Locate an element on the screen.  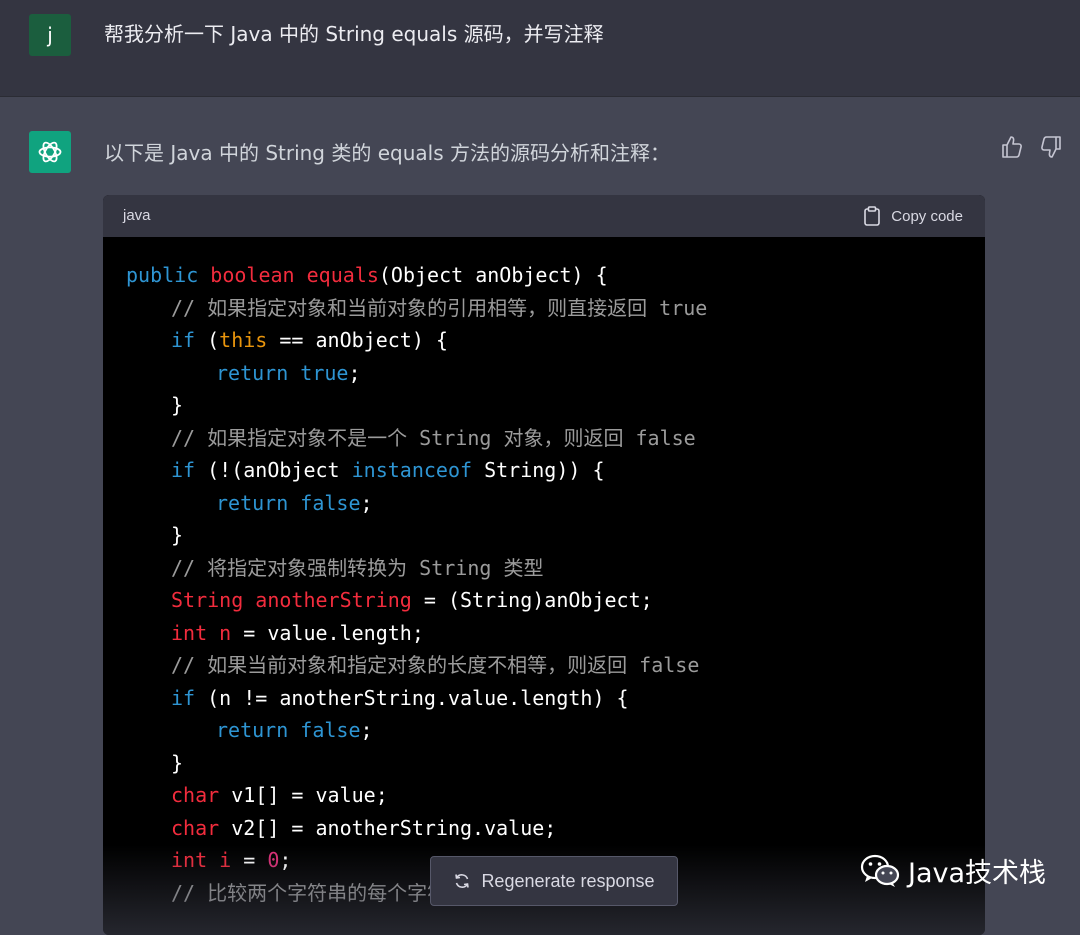
code-token-keyword: true is located at coordinates (324, 372).